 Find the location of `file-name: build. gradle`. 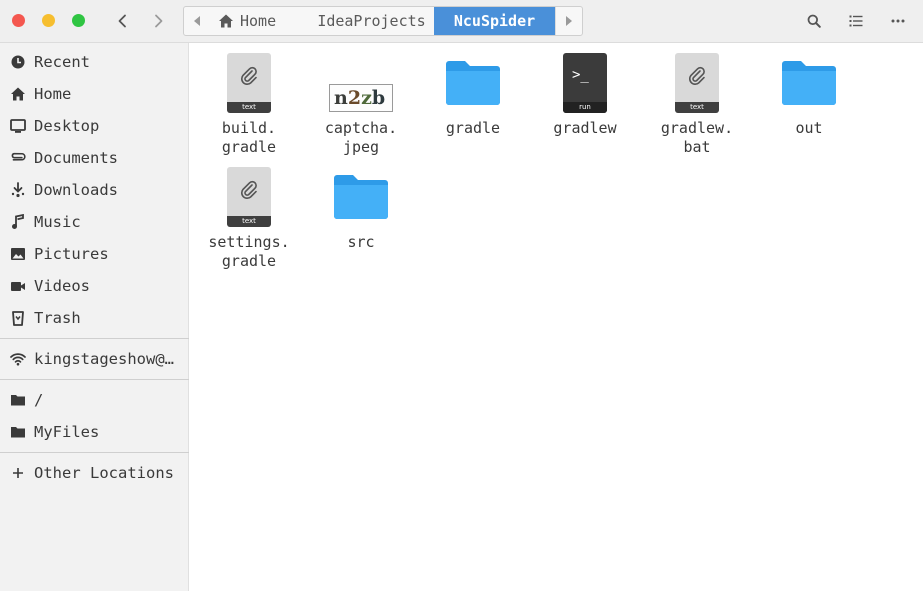

file-name: build. gradle is located at coordinates (249, 137).